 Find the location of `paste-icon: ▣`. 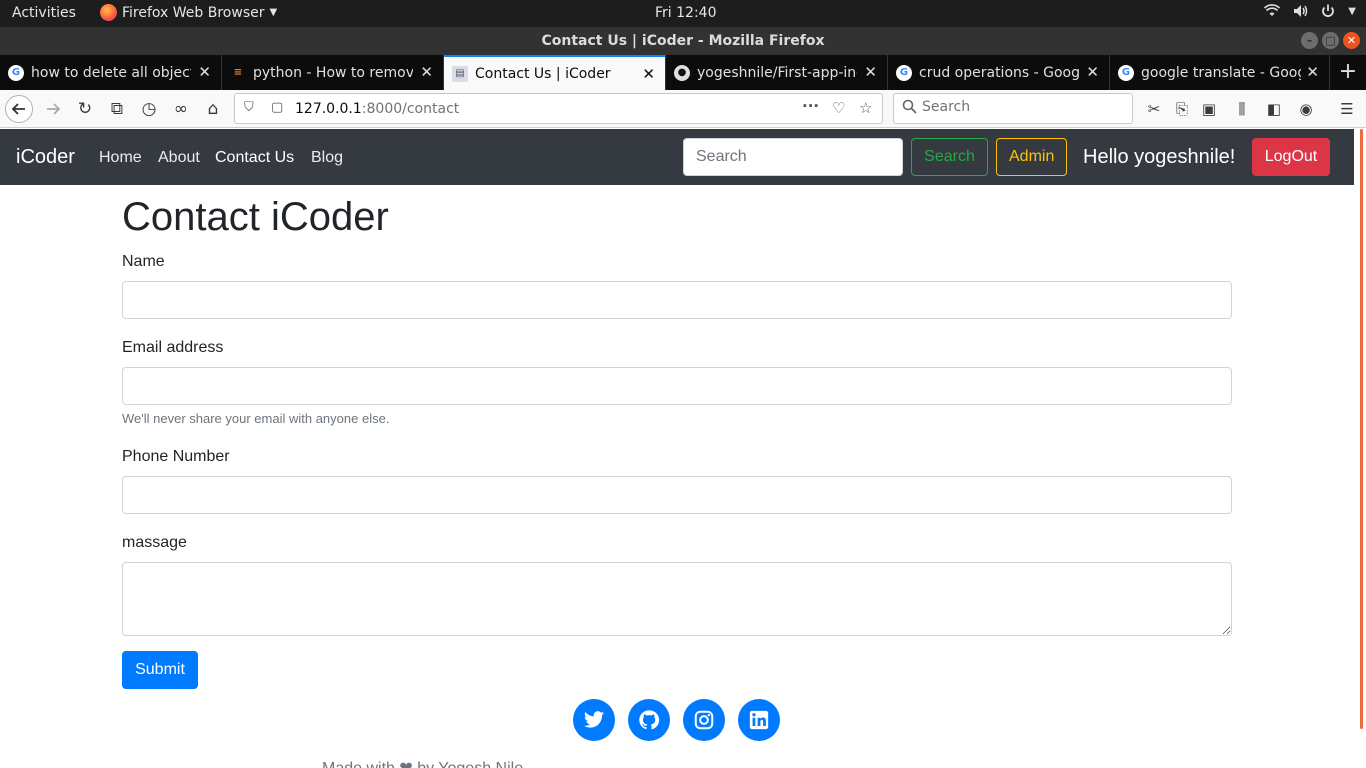

paste-icon: ▣ is located at coordinates (1209, 109).